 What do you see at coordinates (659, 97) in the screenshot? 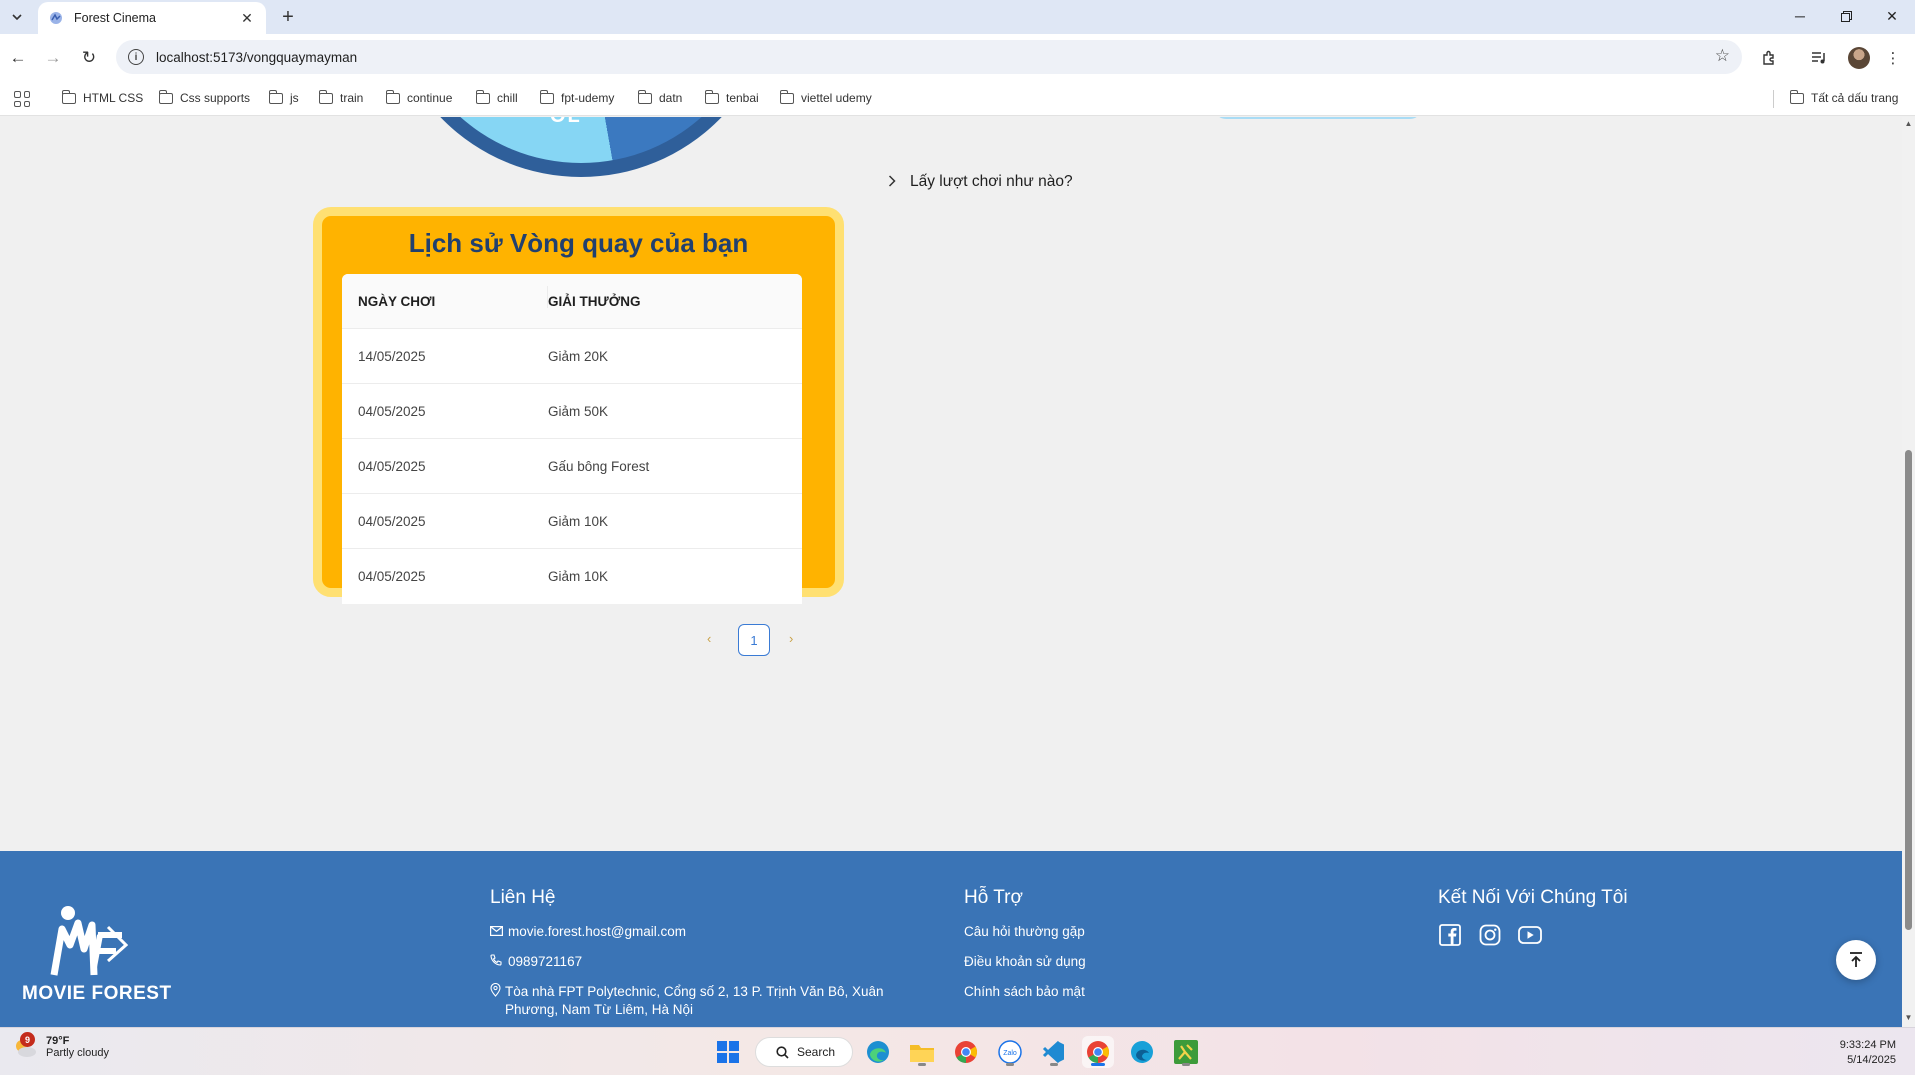
I see `bookmark-folder: datn` at bounding box center [659, 97].